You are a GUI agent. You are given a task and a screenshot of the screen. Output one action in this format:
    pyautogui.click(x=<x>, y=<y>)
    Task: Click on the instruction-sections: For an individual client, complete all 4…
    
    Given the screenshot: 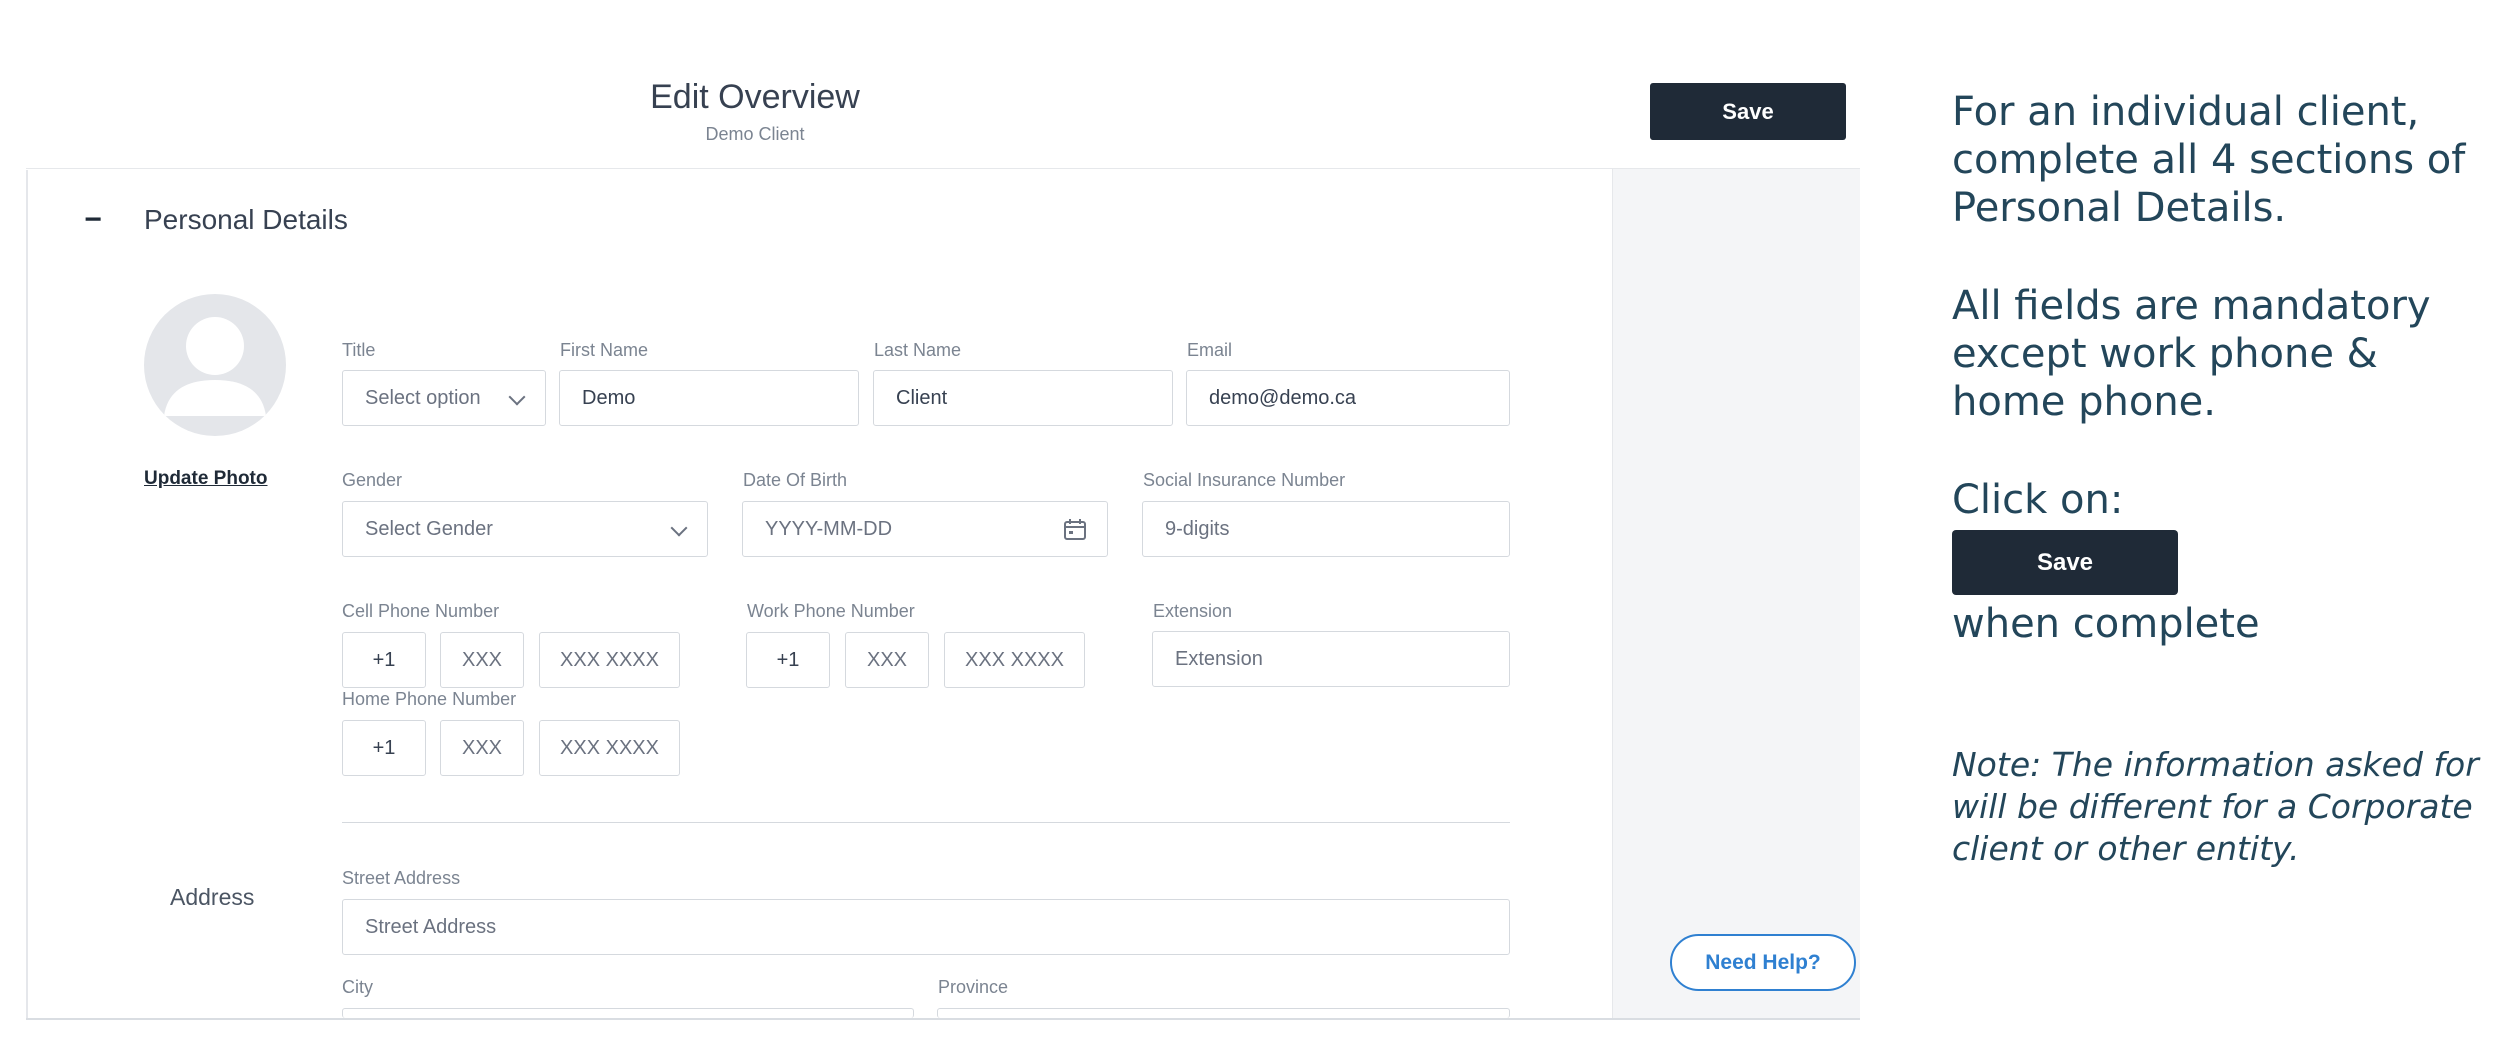 What is the action you would take?
    pyautogui.click(x=2209, y=160)
    